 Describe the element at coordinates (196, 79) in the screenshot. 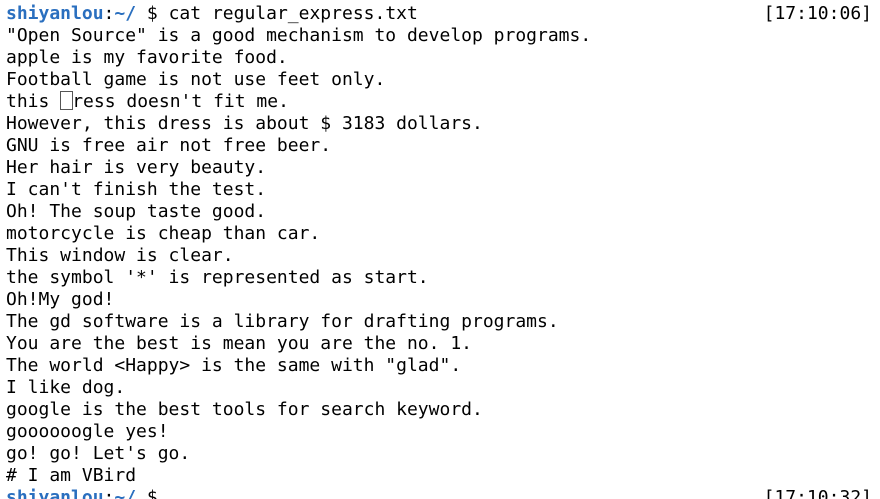

I see `output-line: Football game is not use feet only.` at that location.